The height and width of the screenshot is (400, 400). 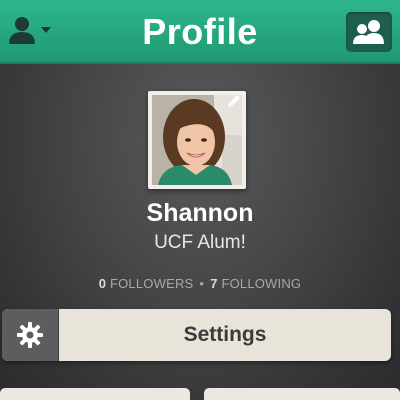 I want to click on friends-icon, so click(x=368, y=32).